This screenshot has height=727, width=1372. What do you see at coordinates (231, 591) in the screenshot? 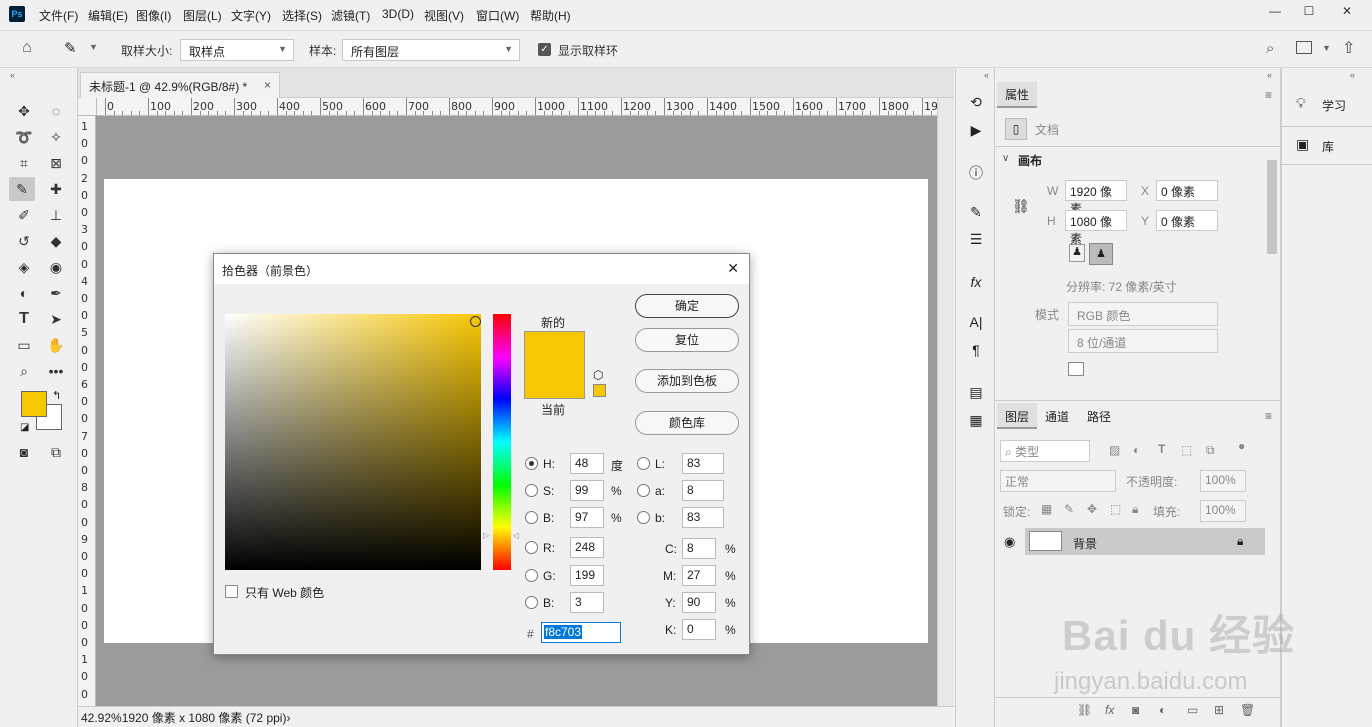
I see `web-only-checkbox` at bounding box center [231, 591].